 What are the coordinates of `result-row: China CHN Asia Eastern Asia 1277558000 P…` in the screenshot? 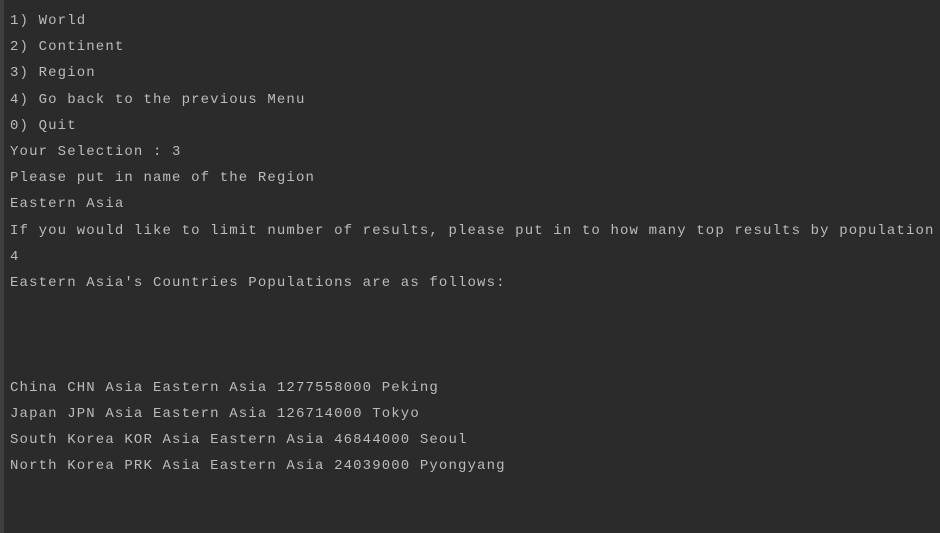 It's located at (224, 387).